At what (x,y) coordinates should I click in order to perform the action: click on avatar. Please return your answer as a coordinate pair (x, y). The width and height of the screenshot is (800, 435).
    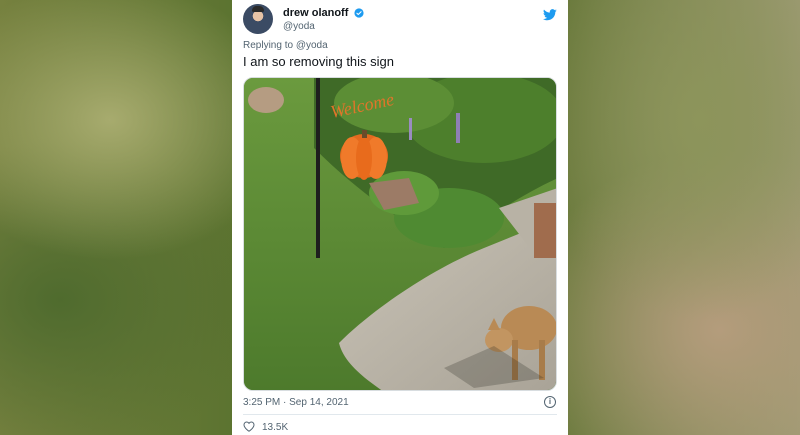
    Looking at the image, I should click on (258, 19).